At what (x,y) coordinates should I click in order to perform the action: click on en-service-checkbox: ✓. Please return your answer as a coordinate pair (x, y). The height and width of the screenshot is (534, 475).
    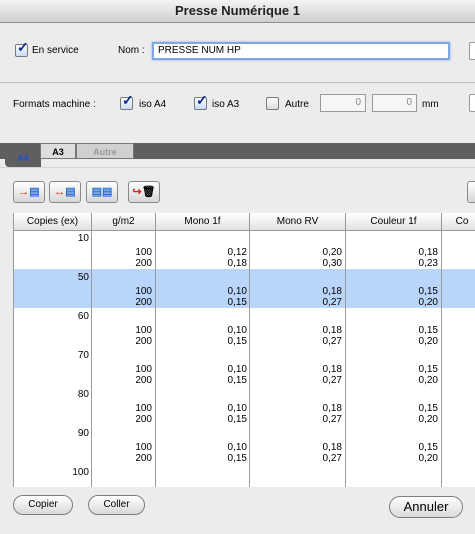
    Looking at the image, I should click on (22, 48).